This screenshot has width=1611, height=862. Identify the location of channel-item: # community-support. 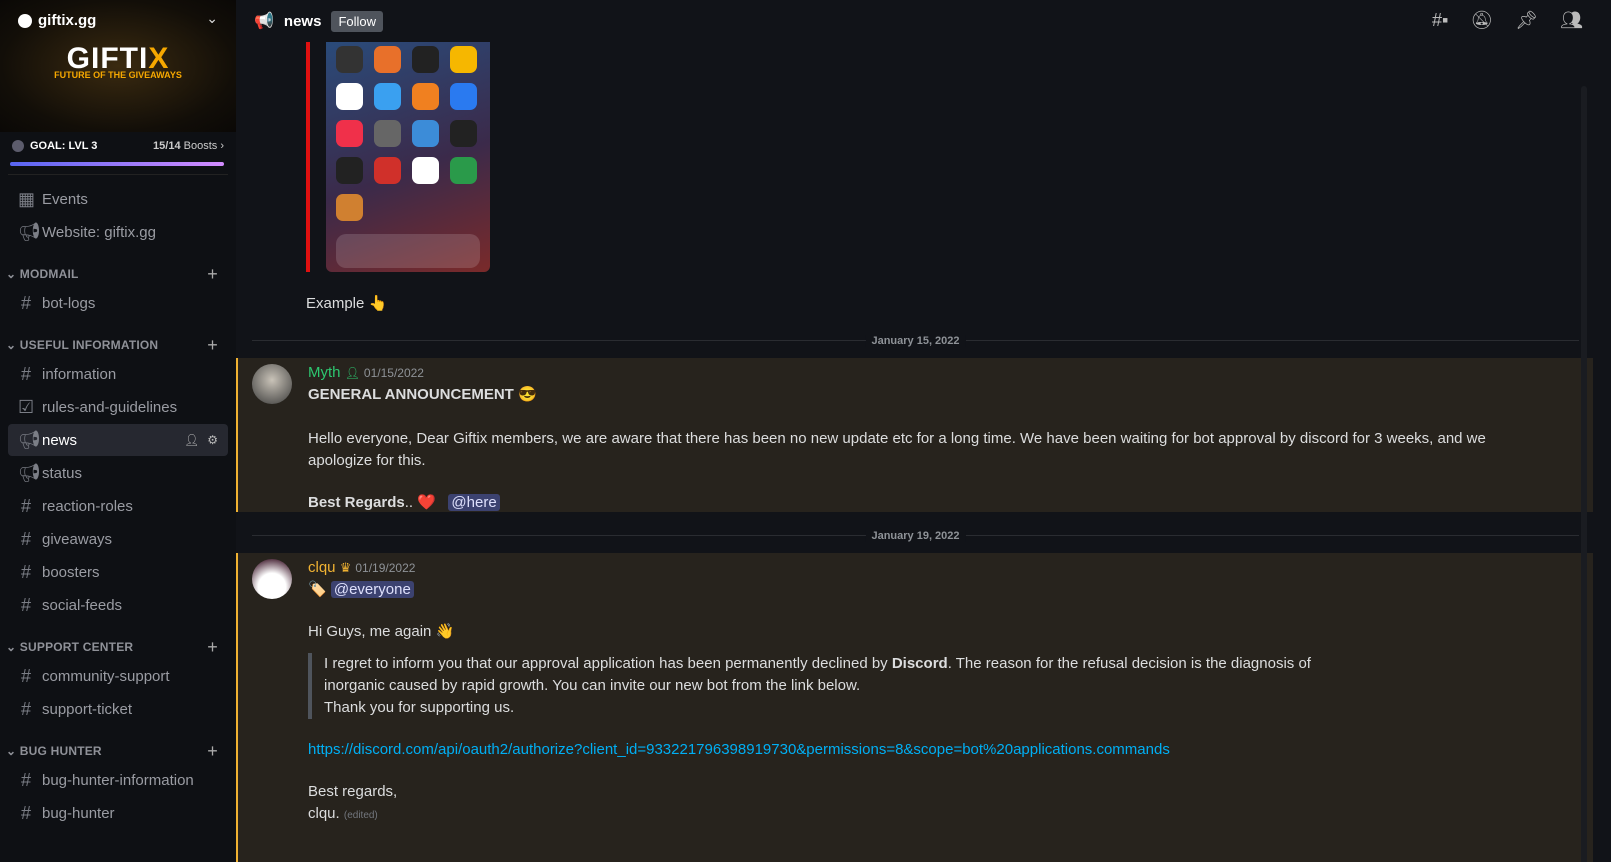
(118, 676).